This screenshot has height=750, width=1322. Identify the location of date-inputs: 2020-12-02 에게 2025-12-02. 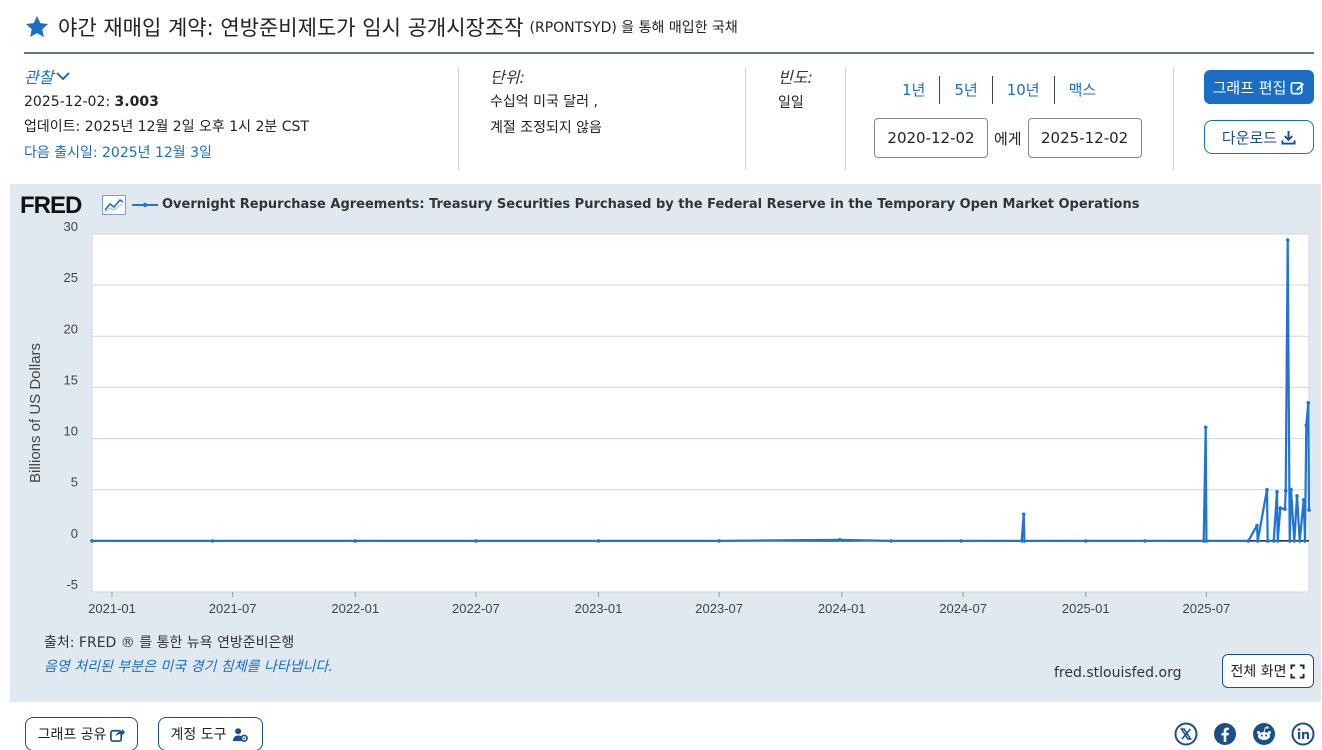
(1014, 138).